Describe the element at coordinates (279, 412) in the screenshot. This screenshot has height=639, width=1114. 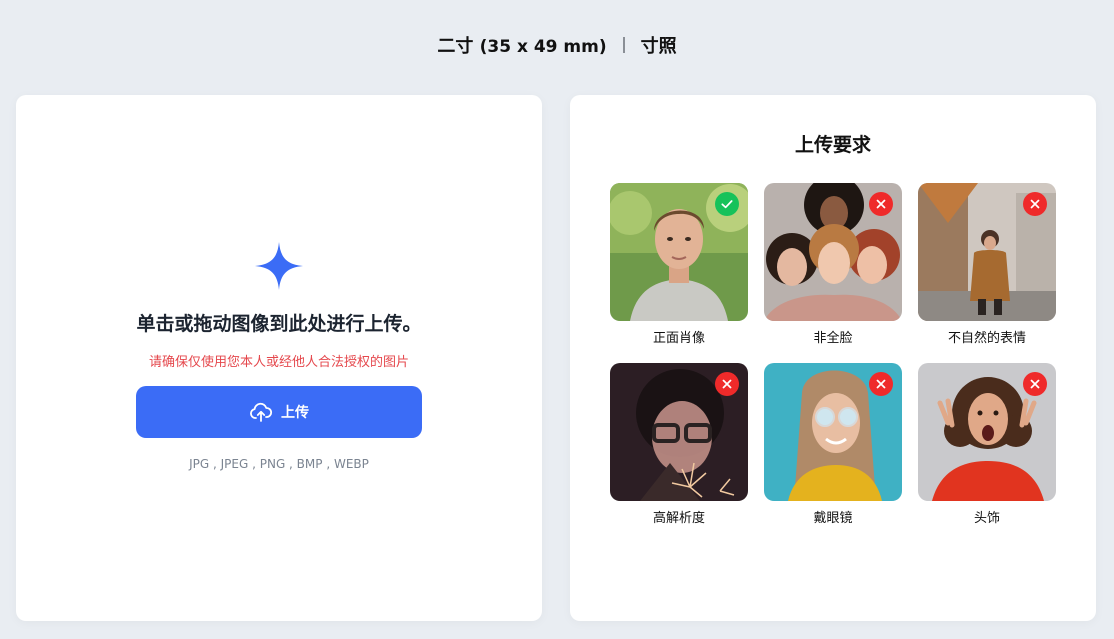
I see `upload-button: 上传` at that location.